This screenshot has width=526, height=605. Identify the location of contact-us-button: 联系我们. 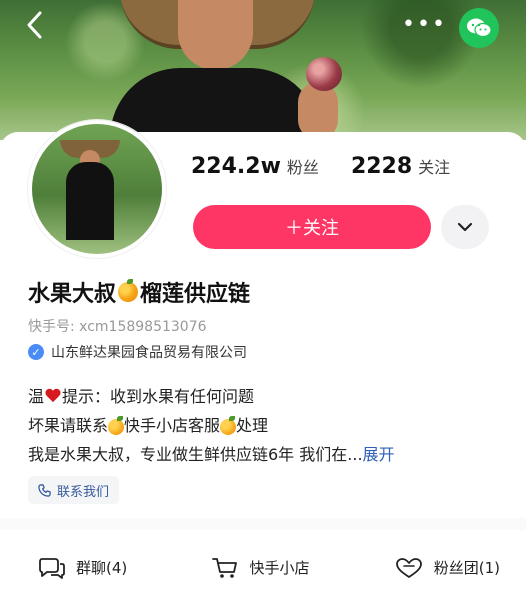
(74, 490).